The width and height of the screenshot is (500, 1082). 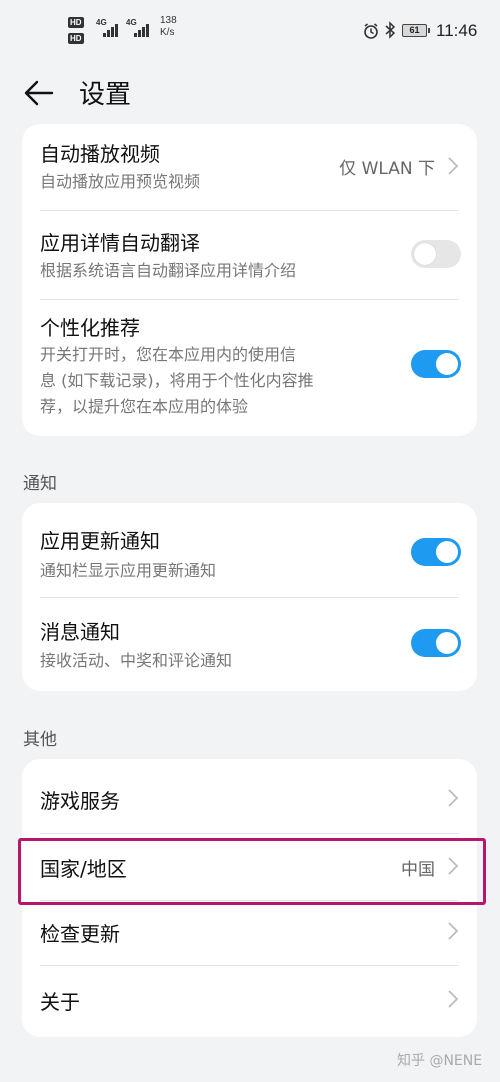 What do you see at coordinates (371, 31) in the screenshot?
I see `alarm-icon` at bounding box center [371, 31].